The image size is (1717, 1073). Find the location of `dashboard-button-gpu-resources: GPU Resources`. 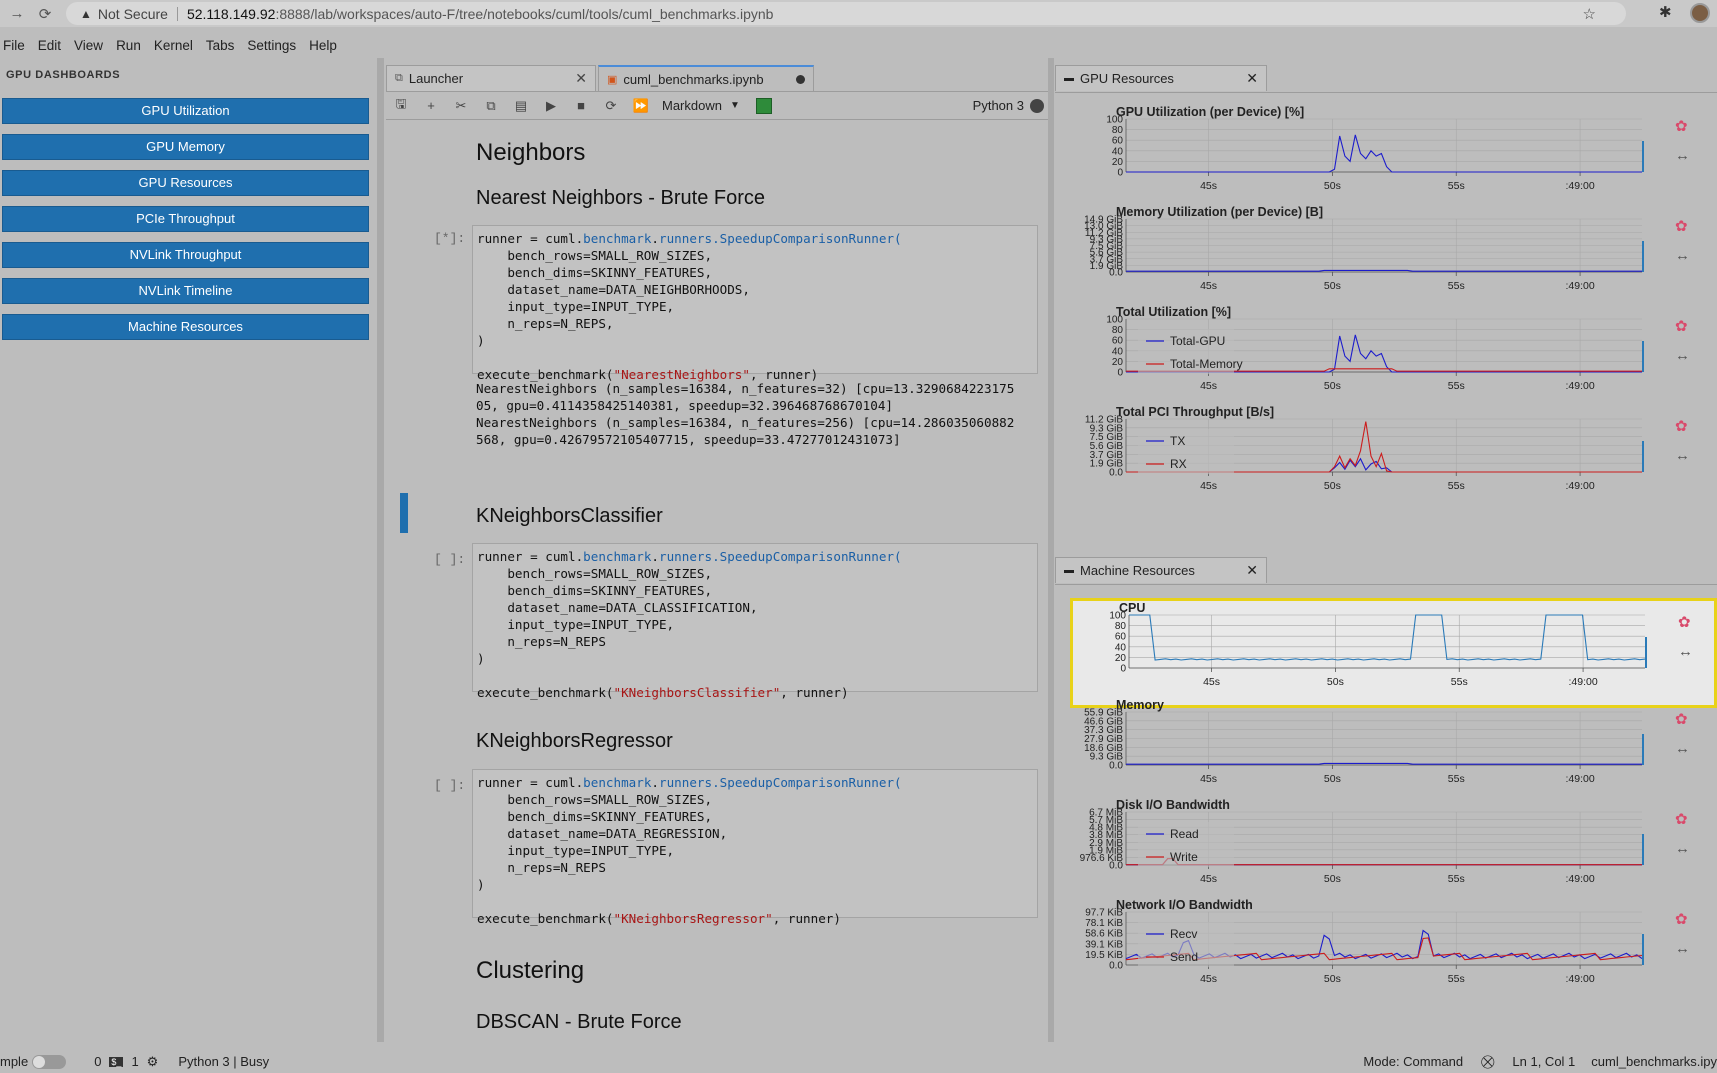

dashboard-button-gpu-resources: GPU Resources is located at coordinates (185, 183).